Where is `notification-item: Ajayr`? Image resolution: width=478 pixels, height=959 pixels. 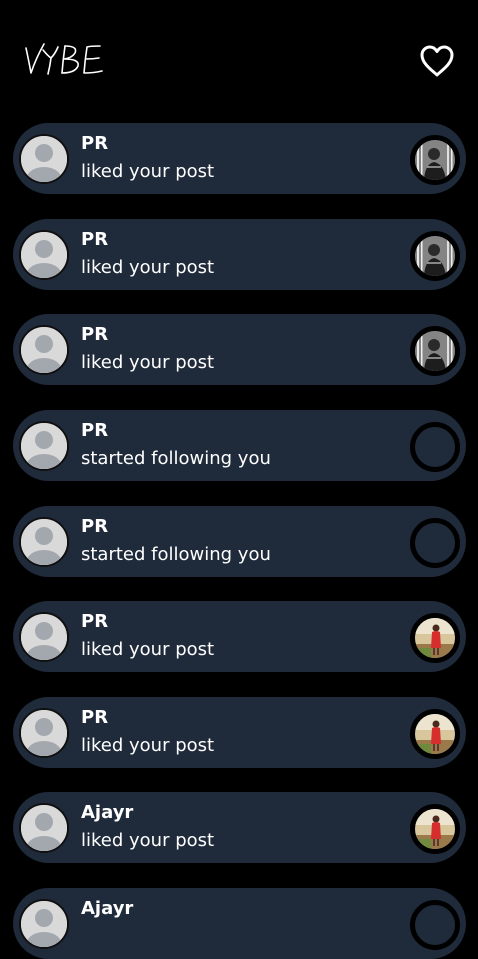 notification-item: Ajayr is located at coordinates (239, 923).